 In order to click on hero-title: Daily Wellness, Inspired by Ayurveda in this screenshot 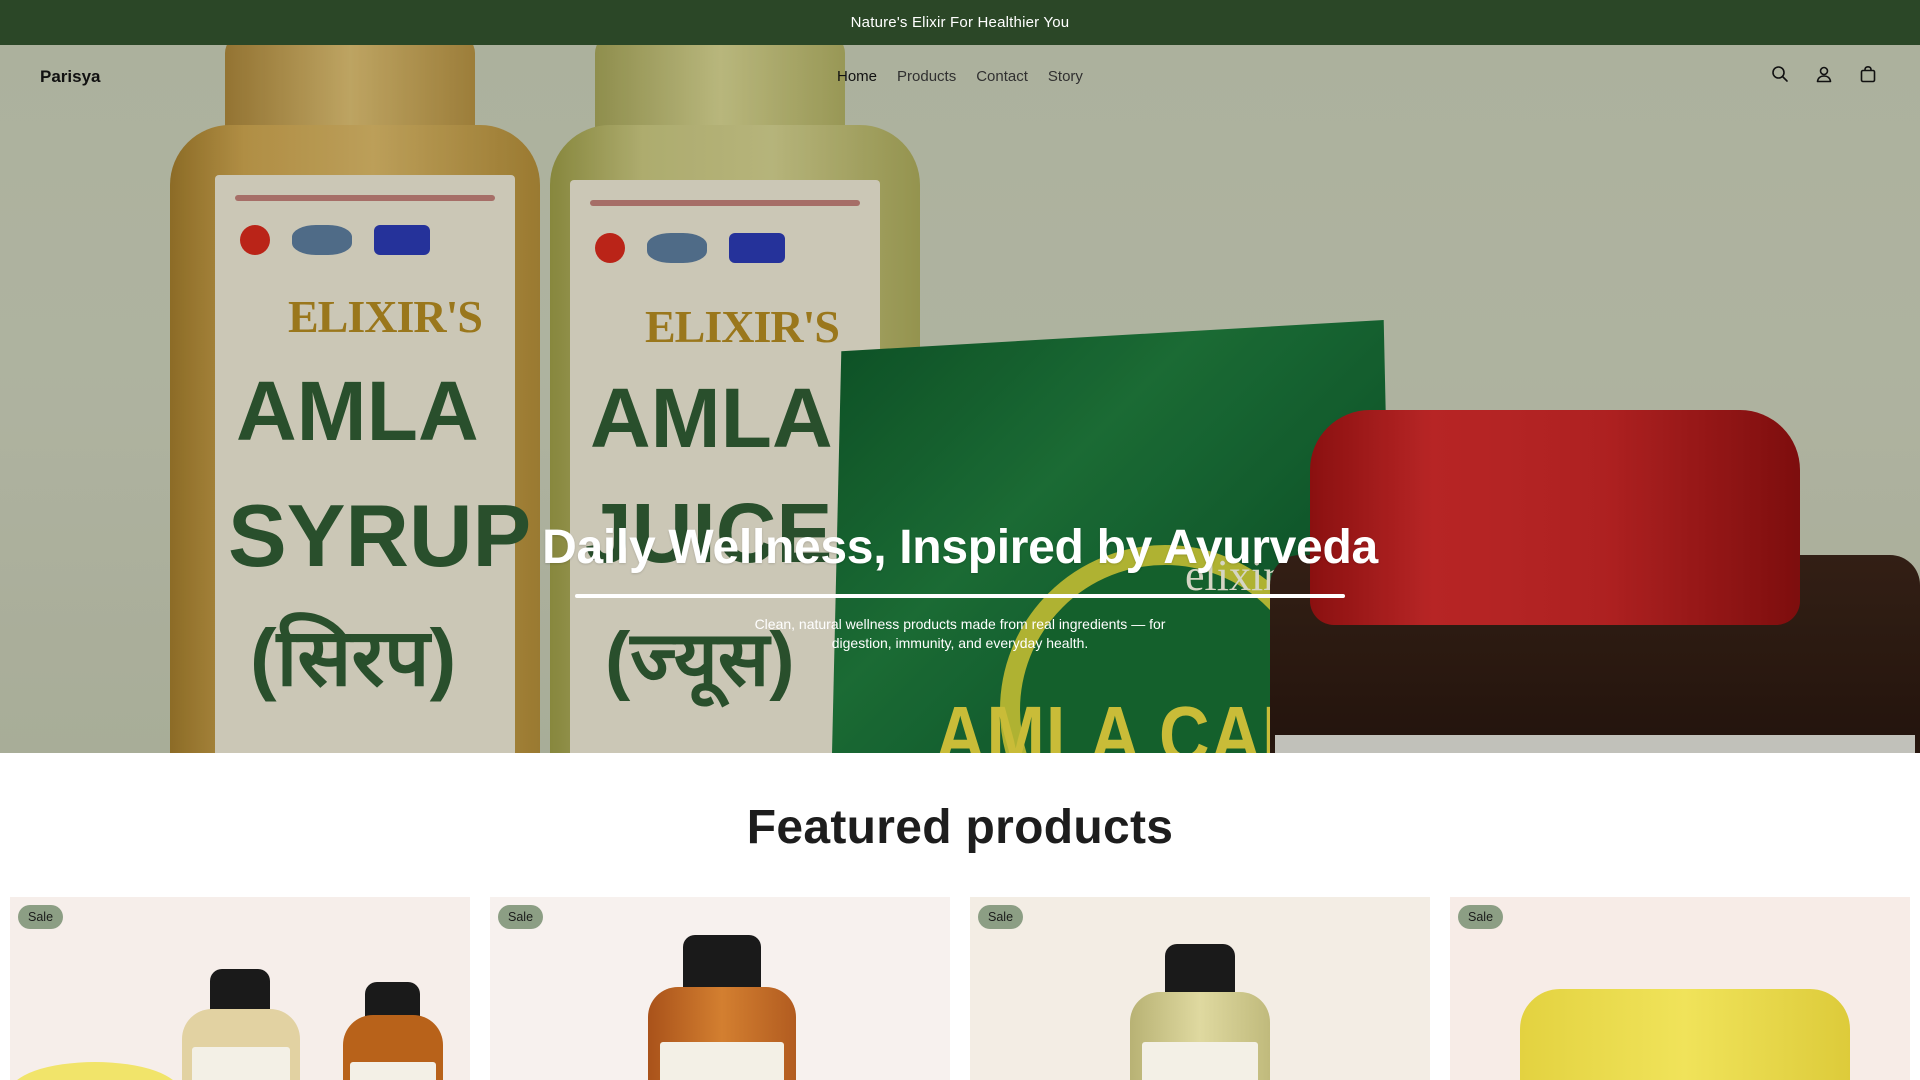, I will do `click(960, 547)`.